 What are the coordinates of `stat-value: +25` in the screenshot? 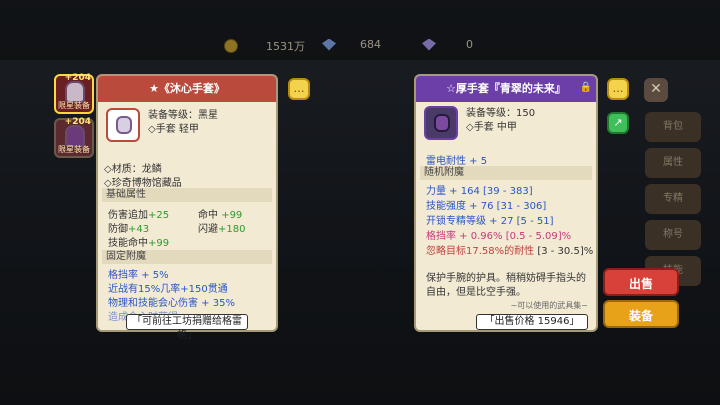 It's located at (159, 215).